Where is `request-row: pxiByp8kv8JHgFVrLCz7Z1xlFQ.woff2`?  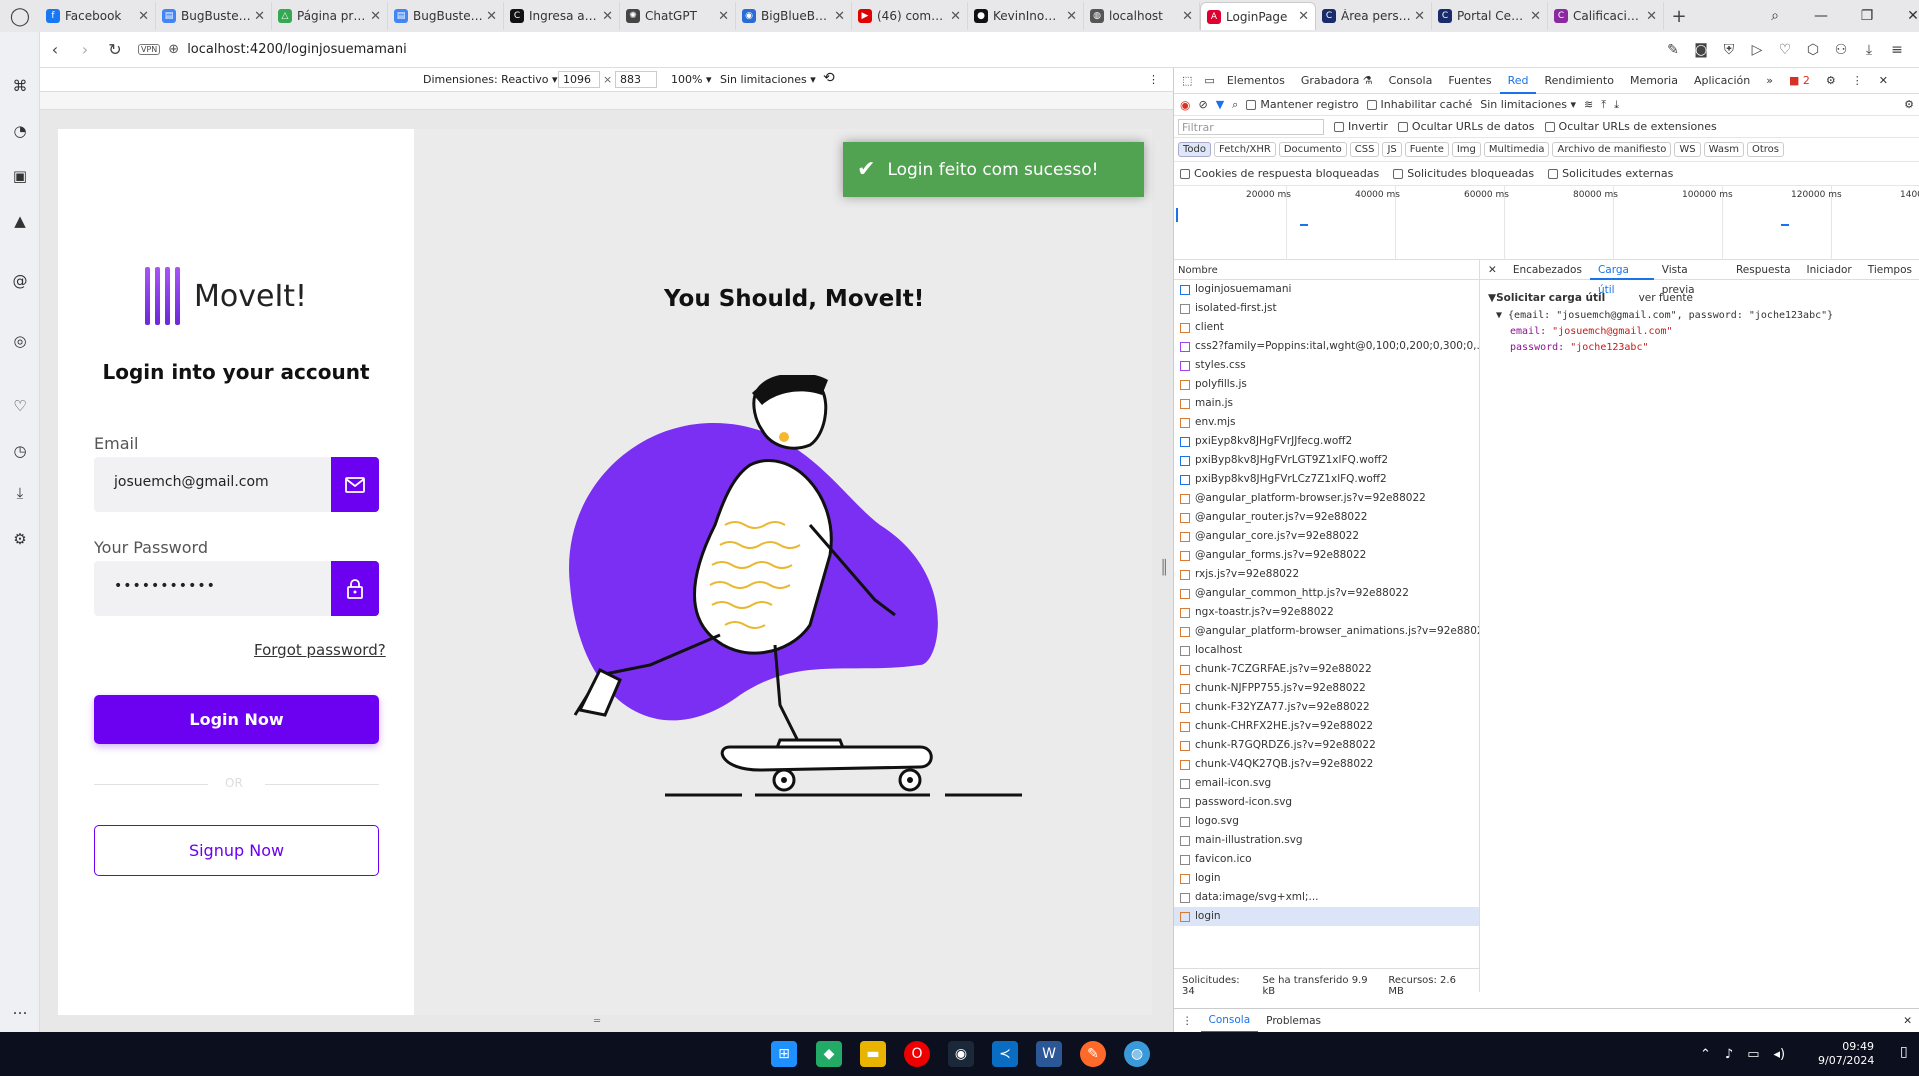 request-row: pxiByp8kv8JHgFVrLCz7Z1xlFQ.woff2 is located at coordinates (1326, 479).